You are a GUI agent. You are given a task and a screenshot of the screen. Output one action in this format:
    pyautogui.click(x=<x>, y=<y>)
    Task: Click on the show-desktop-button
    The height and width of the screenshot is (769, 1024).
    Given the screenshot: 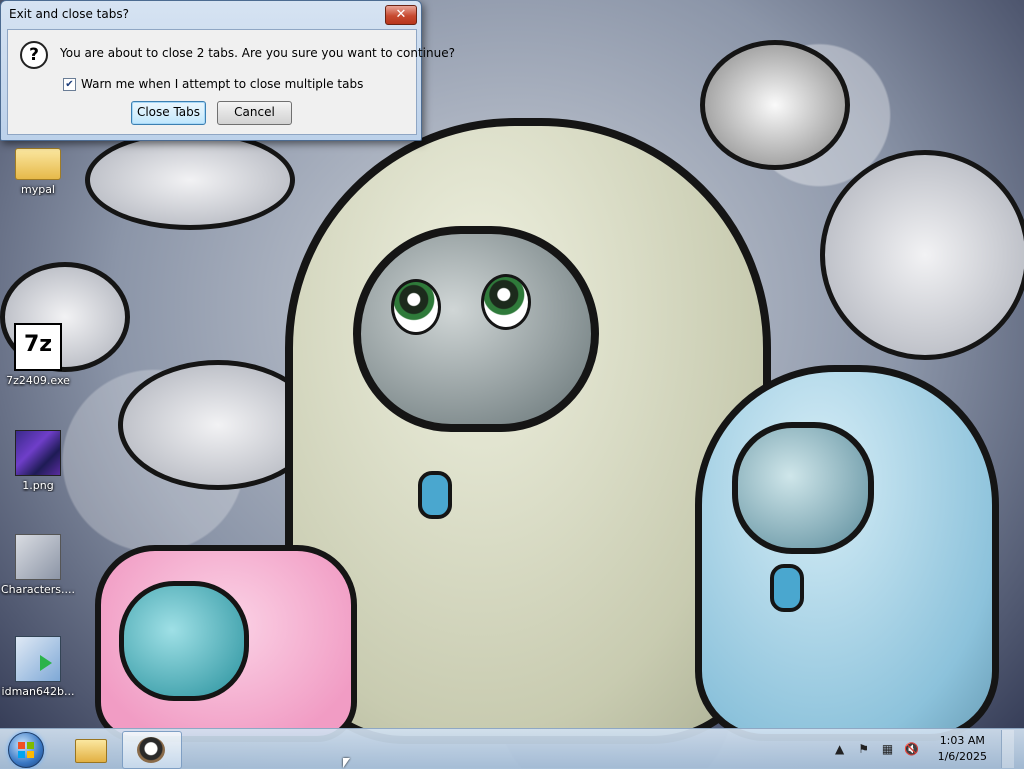 What is the action you would take?
    pyautogui.click(x=1007, y=749)
    